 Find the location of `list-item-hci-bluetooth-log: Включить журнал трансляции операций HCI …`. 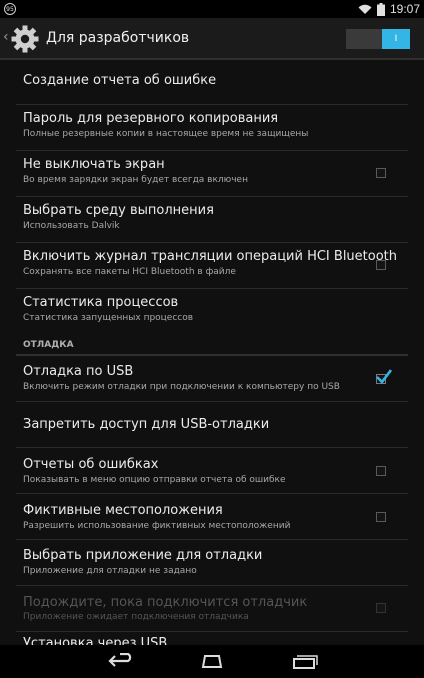

list-item-hci-bluetooth-log: Включить журнал трансляции операций HCI … is located at coordinates (212, 266).